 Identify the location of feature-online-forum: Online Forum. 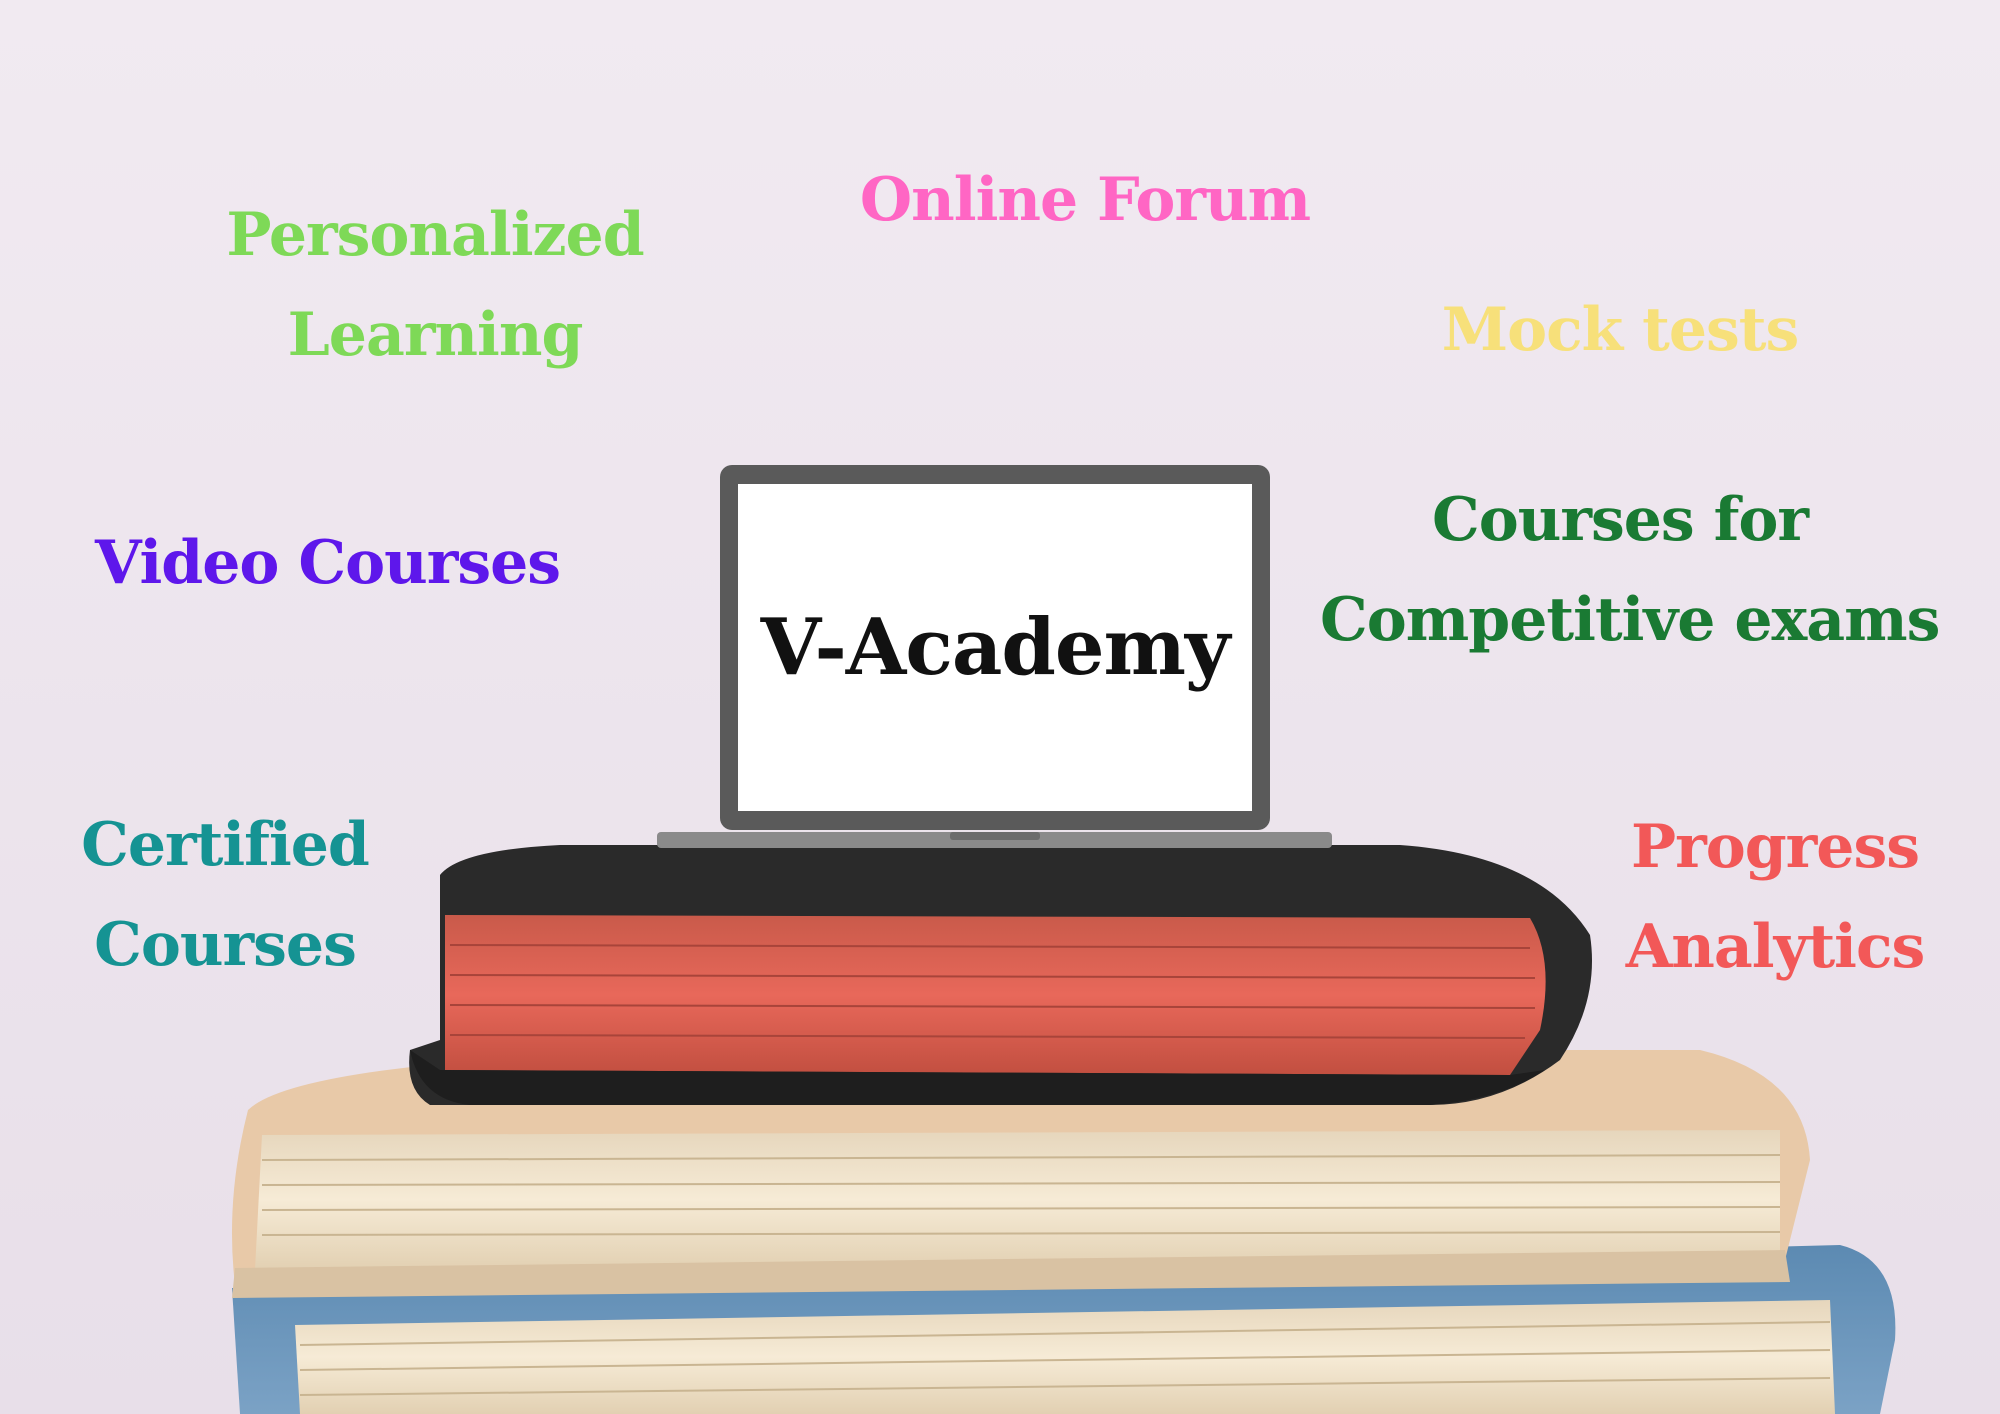
(1085, 200).